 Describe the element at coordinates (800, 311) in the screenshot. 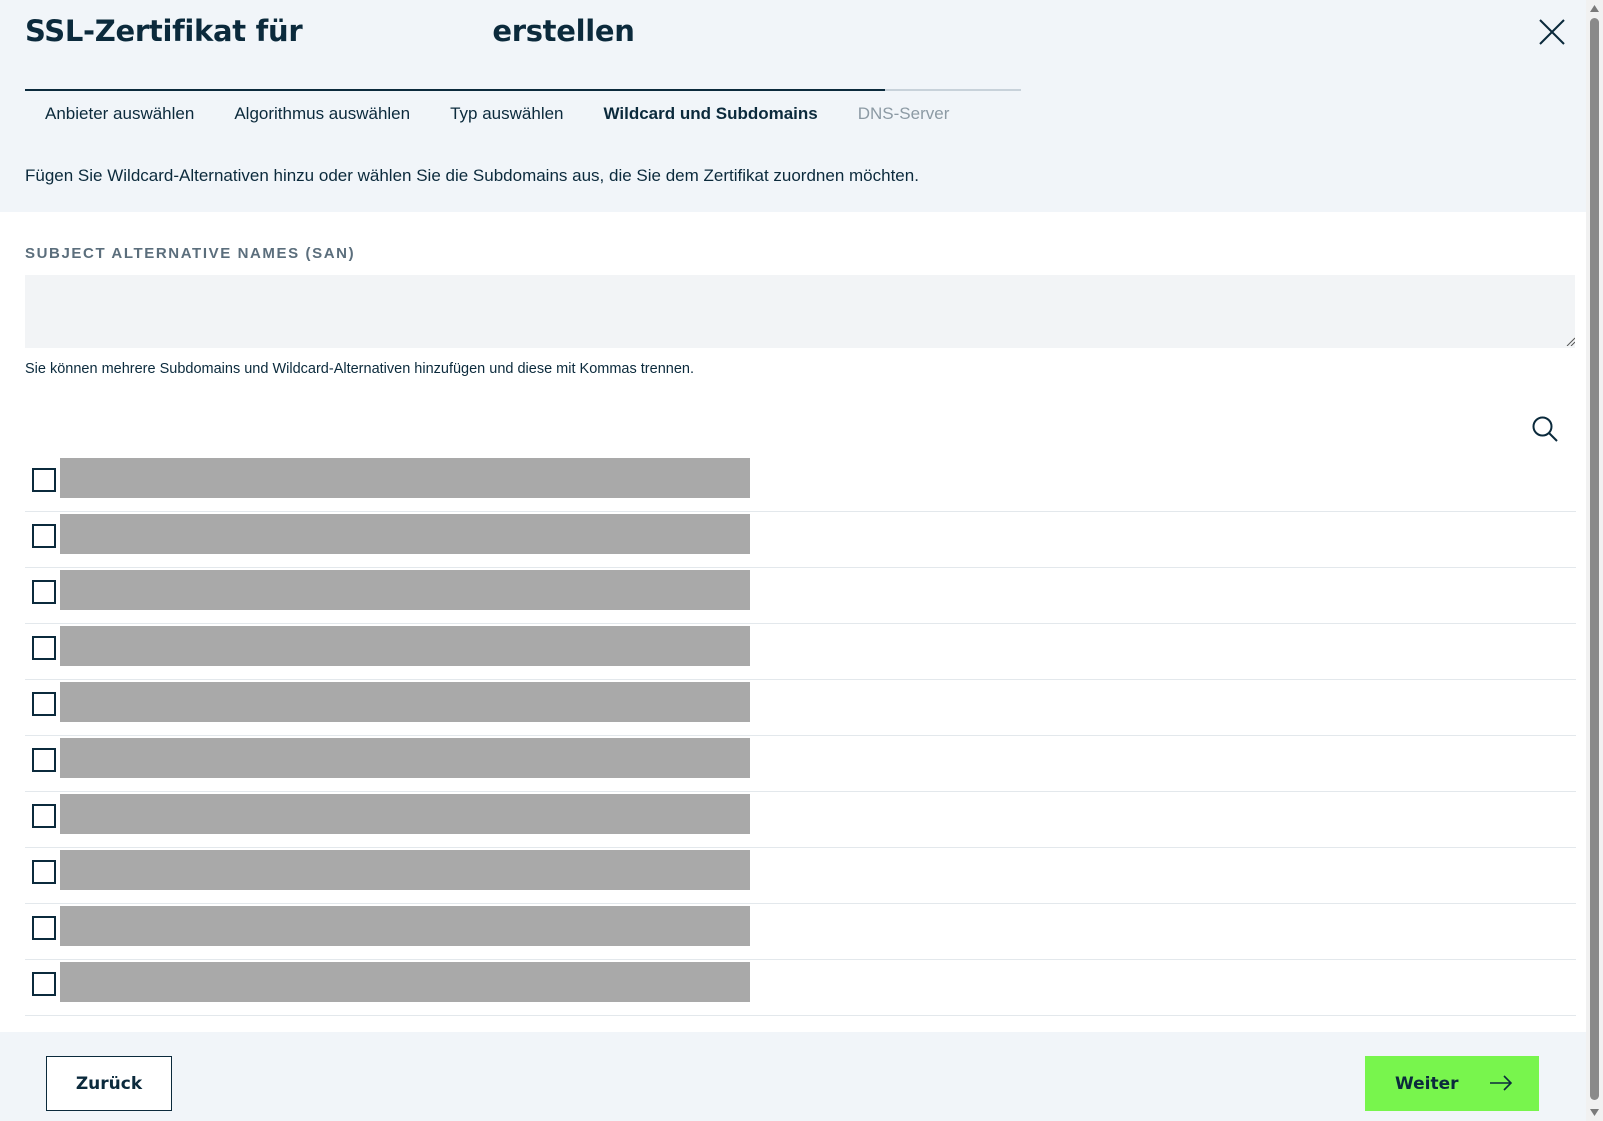

I see `san-input` at that location.